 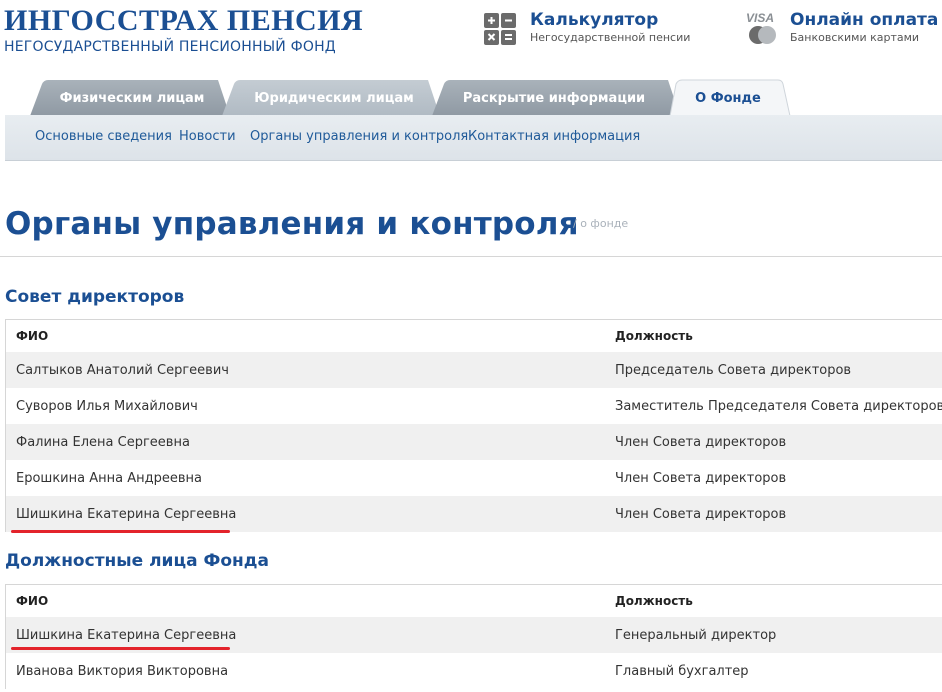 I want to click on person-position: Главный бухгалтер, so click(x=682, y=671).